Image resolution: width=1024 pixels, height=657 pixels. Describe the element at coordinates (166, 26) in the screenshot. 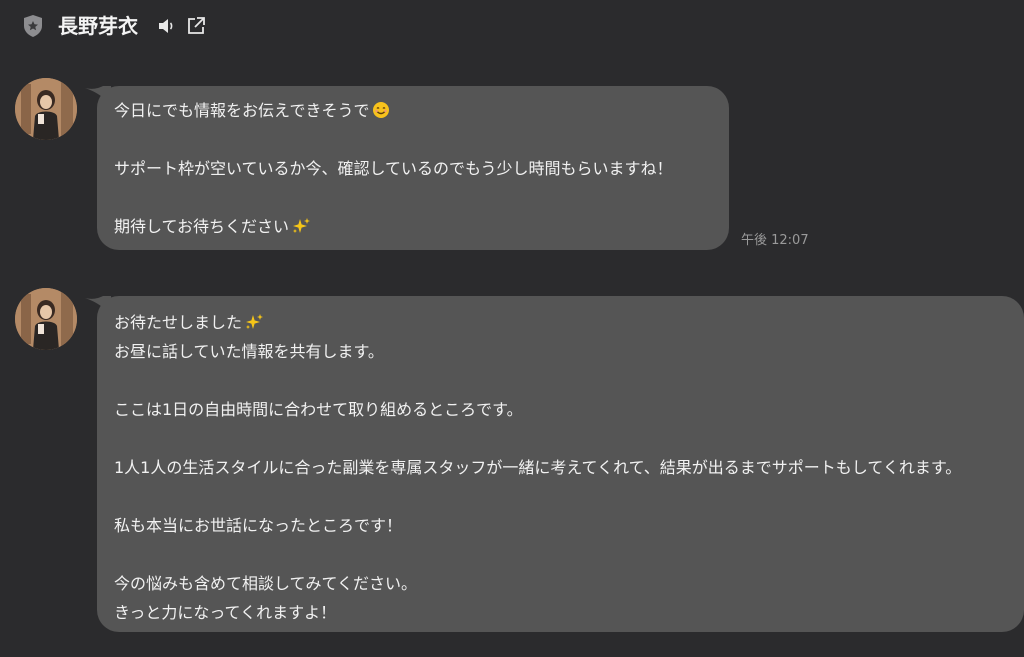

I see `speaker-icon` at that location.